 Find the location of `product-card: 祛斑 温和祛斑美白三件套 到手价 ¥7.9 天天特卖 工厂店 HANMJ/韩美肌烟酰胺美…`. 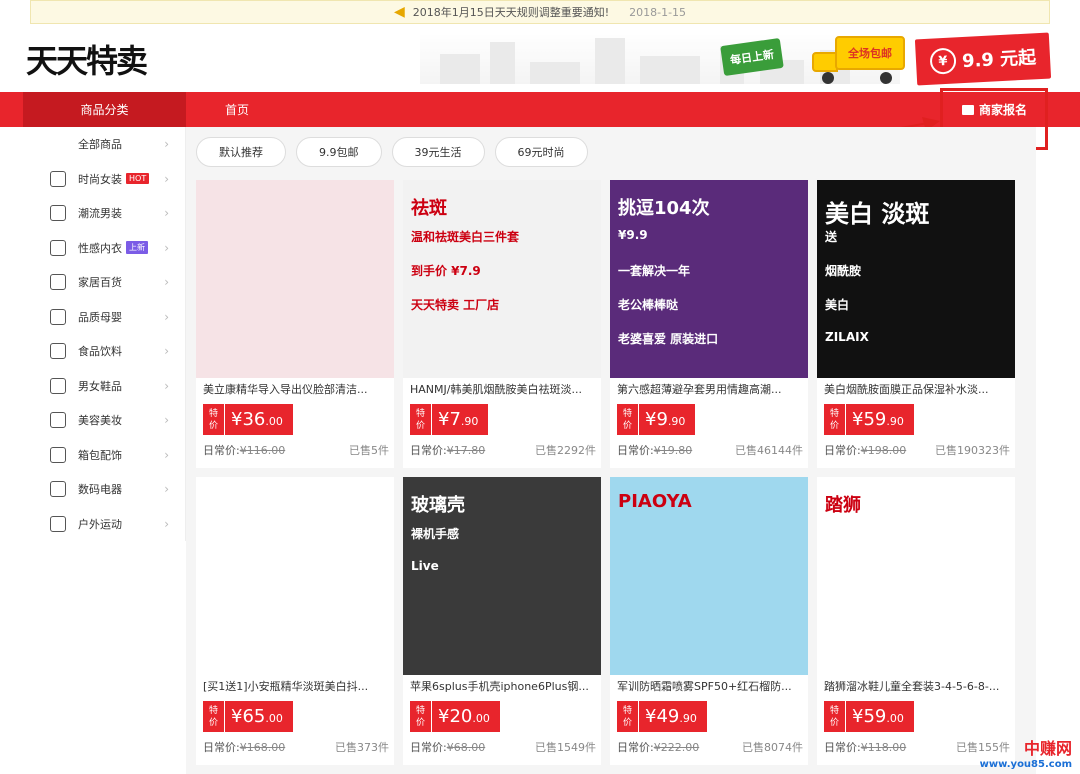

product-card: 祛斑 温和祛斑美白三件套 到手价 ¥7.9 天天特卖 工厂店 HANMJ/韩美肌烟酰胺美… is located at coordinates (502, 324).